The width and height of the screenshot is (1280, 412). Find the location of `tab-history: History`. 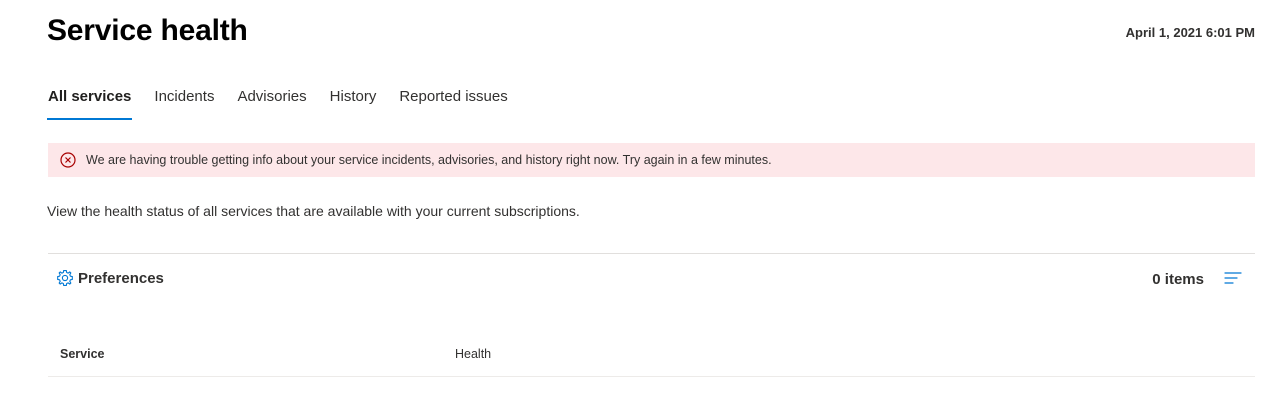

tab-history: History is located at coordinates (353, 100).